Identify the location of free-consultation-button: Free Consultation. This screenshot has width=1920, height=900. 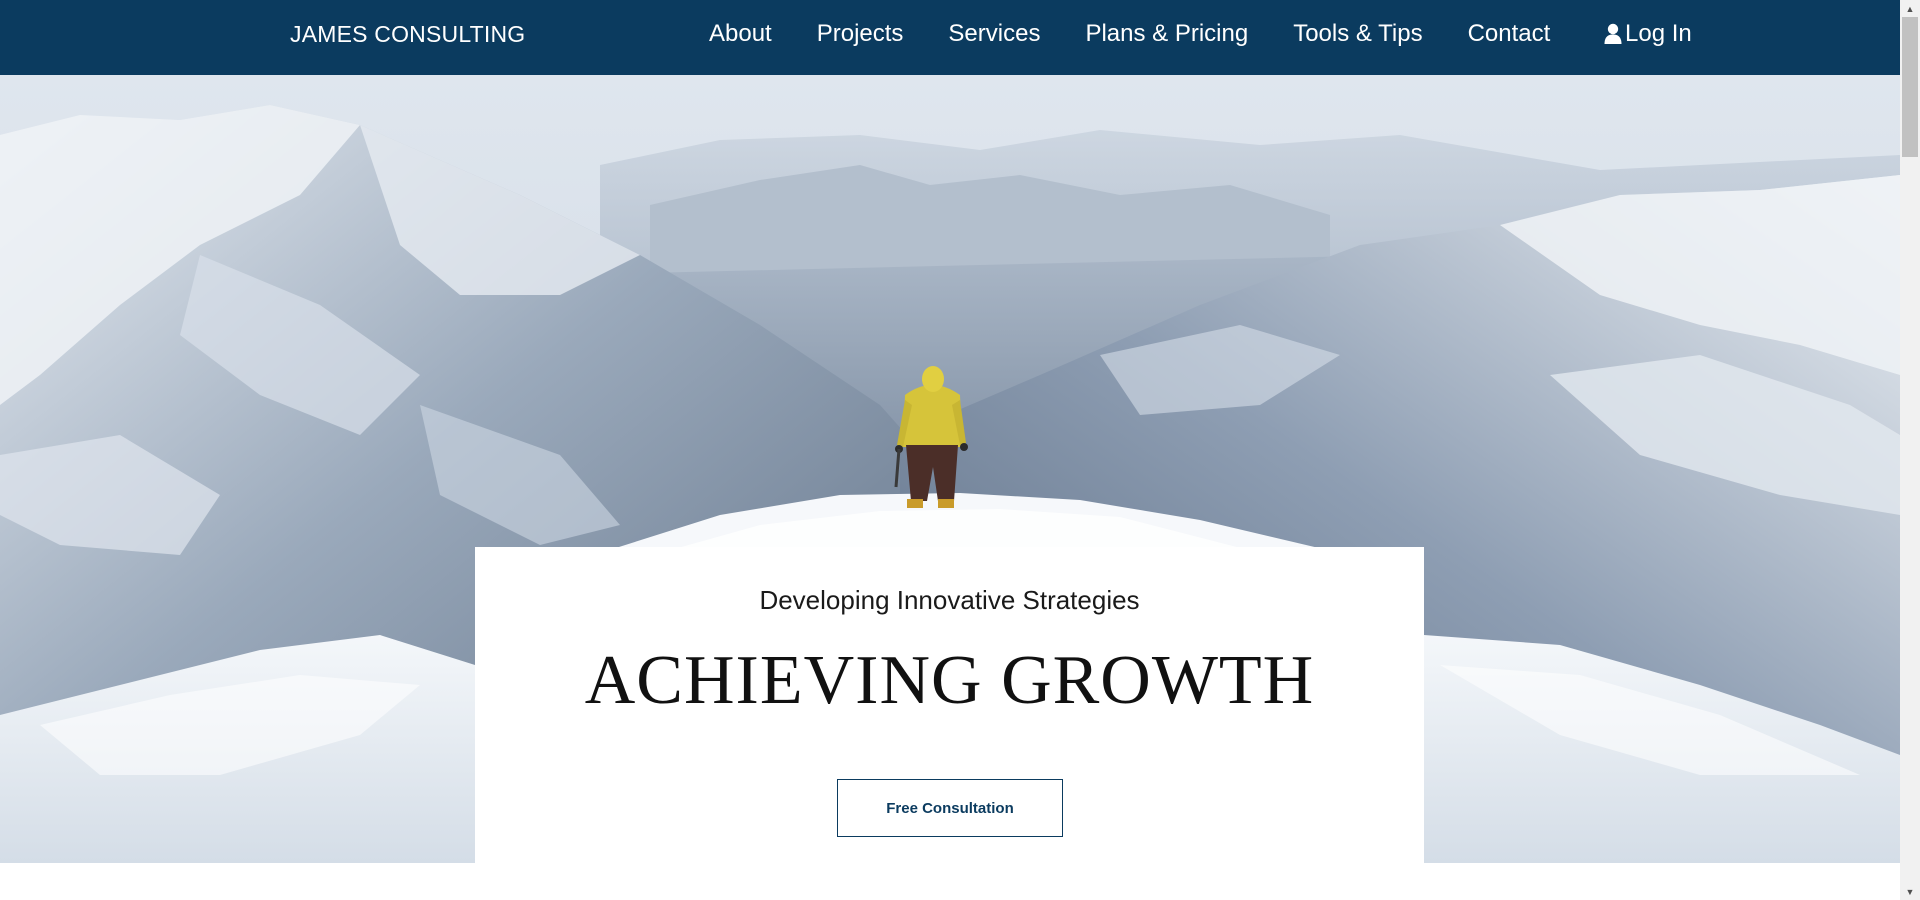
(950, 808).